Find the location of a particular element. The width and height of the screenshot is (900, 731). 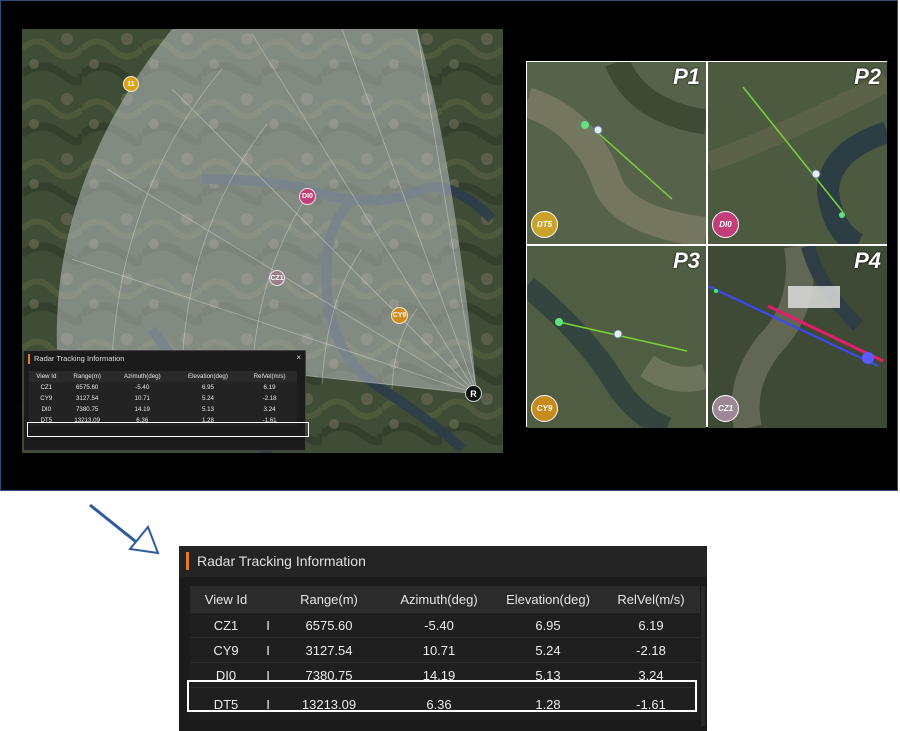

table-row: CZ1 6575.60 -5.40 6.95 6.19 is located at coordinates (163, 387).